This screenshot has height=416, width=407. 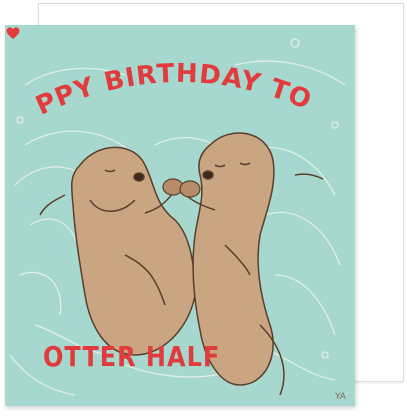 I want to click on heart-icon, so click(x=13, y=33).